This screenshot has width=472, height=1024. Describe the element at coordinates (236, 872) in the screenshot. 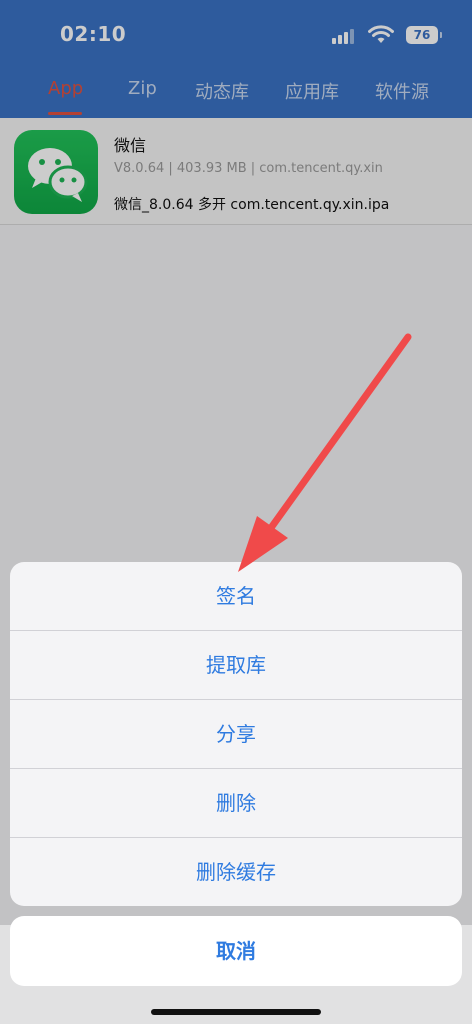

I see `delete-cache-button: 删除缓存` at that location.